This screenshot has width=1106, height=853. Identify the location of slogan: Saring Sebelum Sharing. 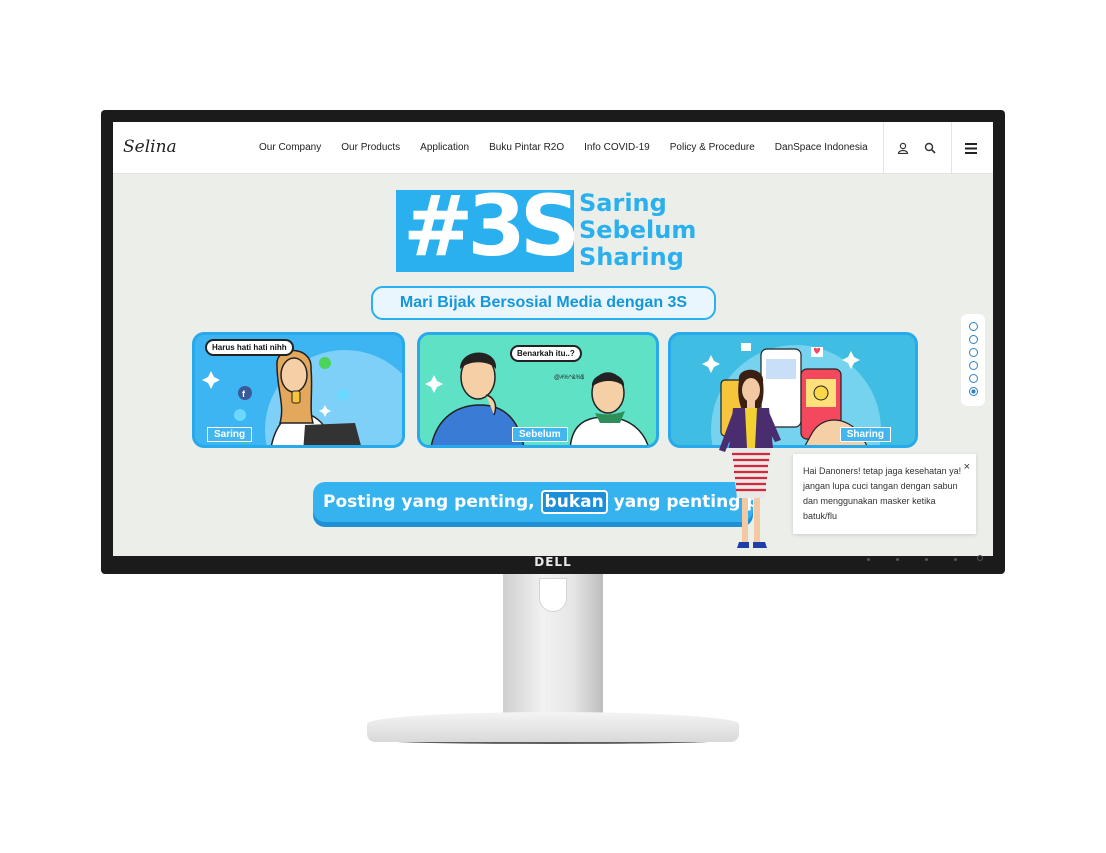
(637, 230).